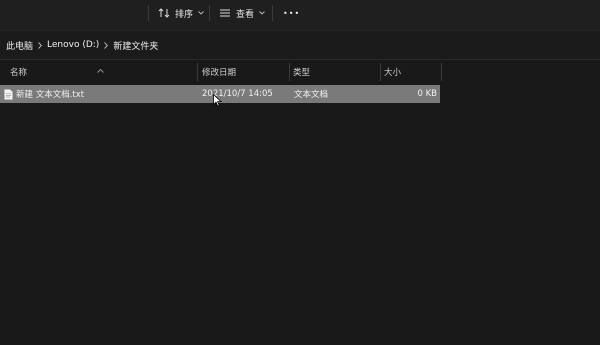 The image size is (600, 345). What do you see at coordinates (225, 13) in the screenshot?
I see `view-list-icon` at bounding box center [225, 13].